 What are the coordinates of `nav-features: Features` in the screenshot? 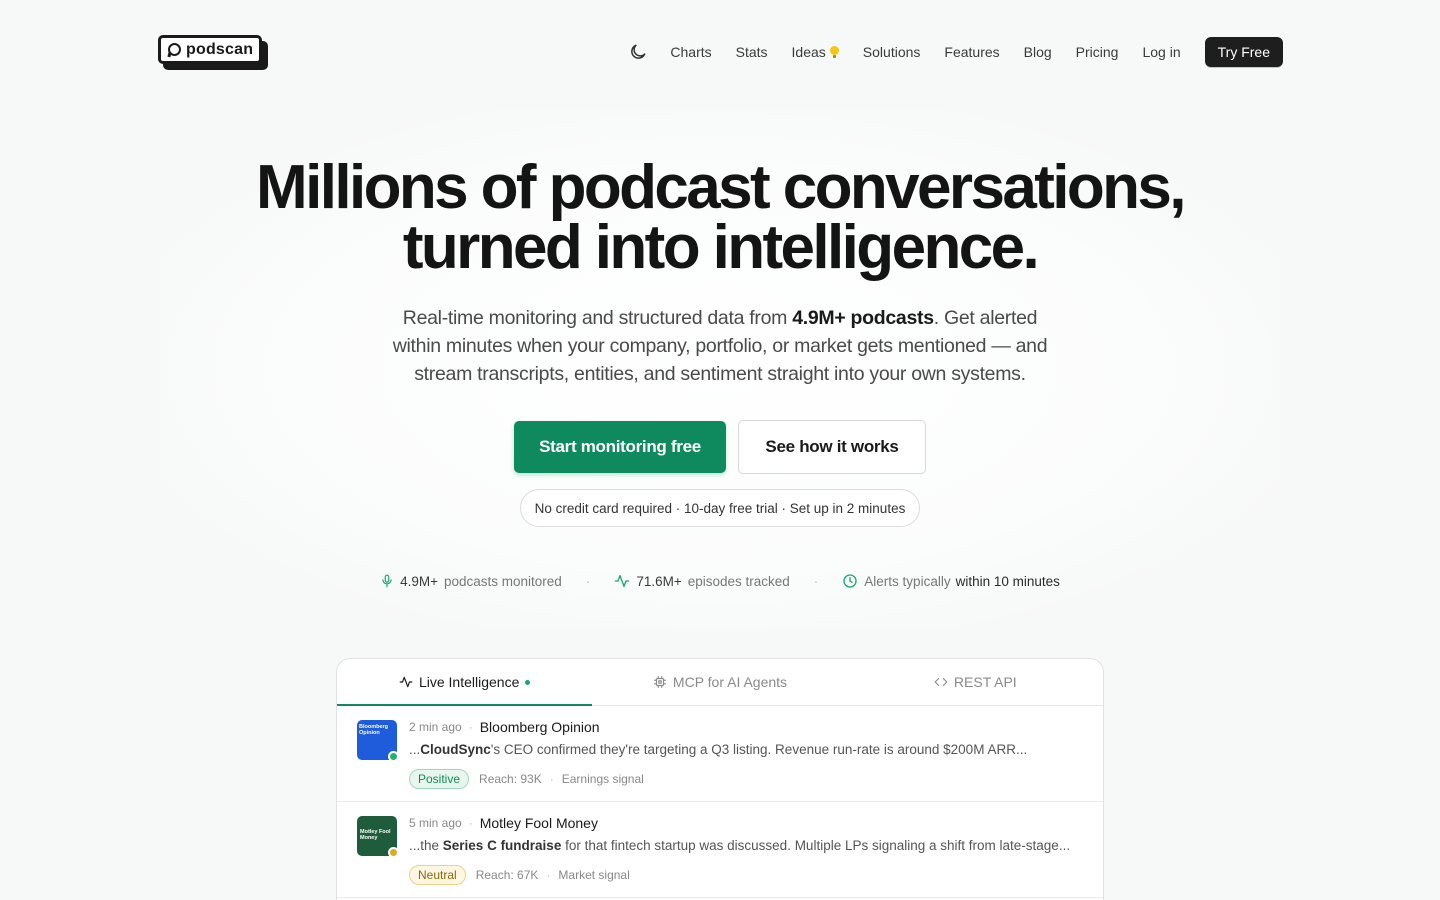 It's located at (971, 52).